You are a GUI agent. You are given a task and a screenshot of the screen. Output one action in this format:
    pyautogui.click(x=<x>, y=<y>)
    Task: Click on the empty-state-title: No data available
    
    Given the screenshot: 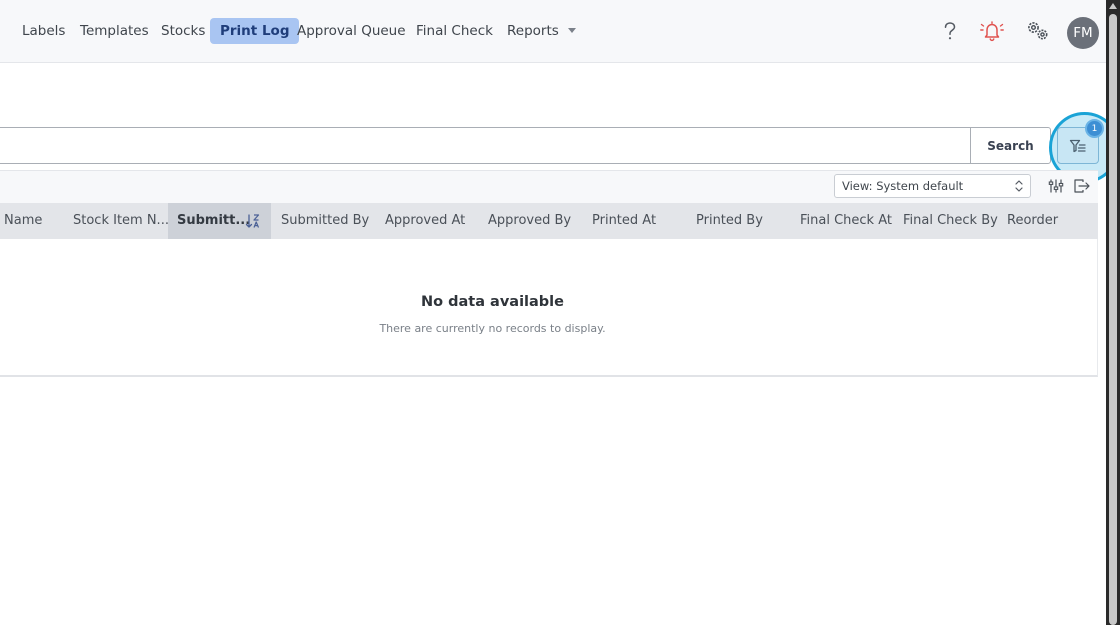 What is the action you would take?
    pyautogui.click(x=492, y=302)
    